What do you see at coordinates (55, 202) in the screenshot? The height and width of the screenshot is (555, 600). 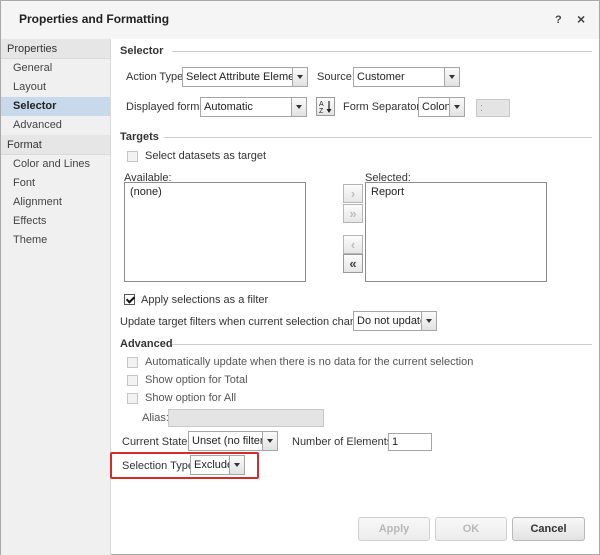 I see `sidebar-item-alignment: Alignment` at bounding box center [55, 202].